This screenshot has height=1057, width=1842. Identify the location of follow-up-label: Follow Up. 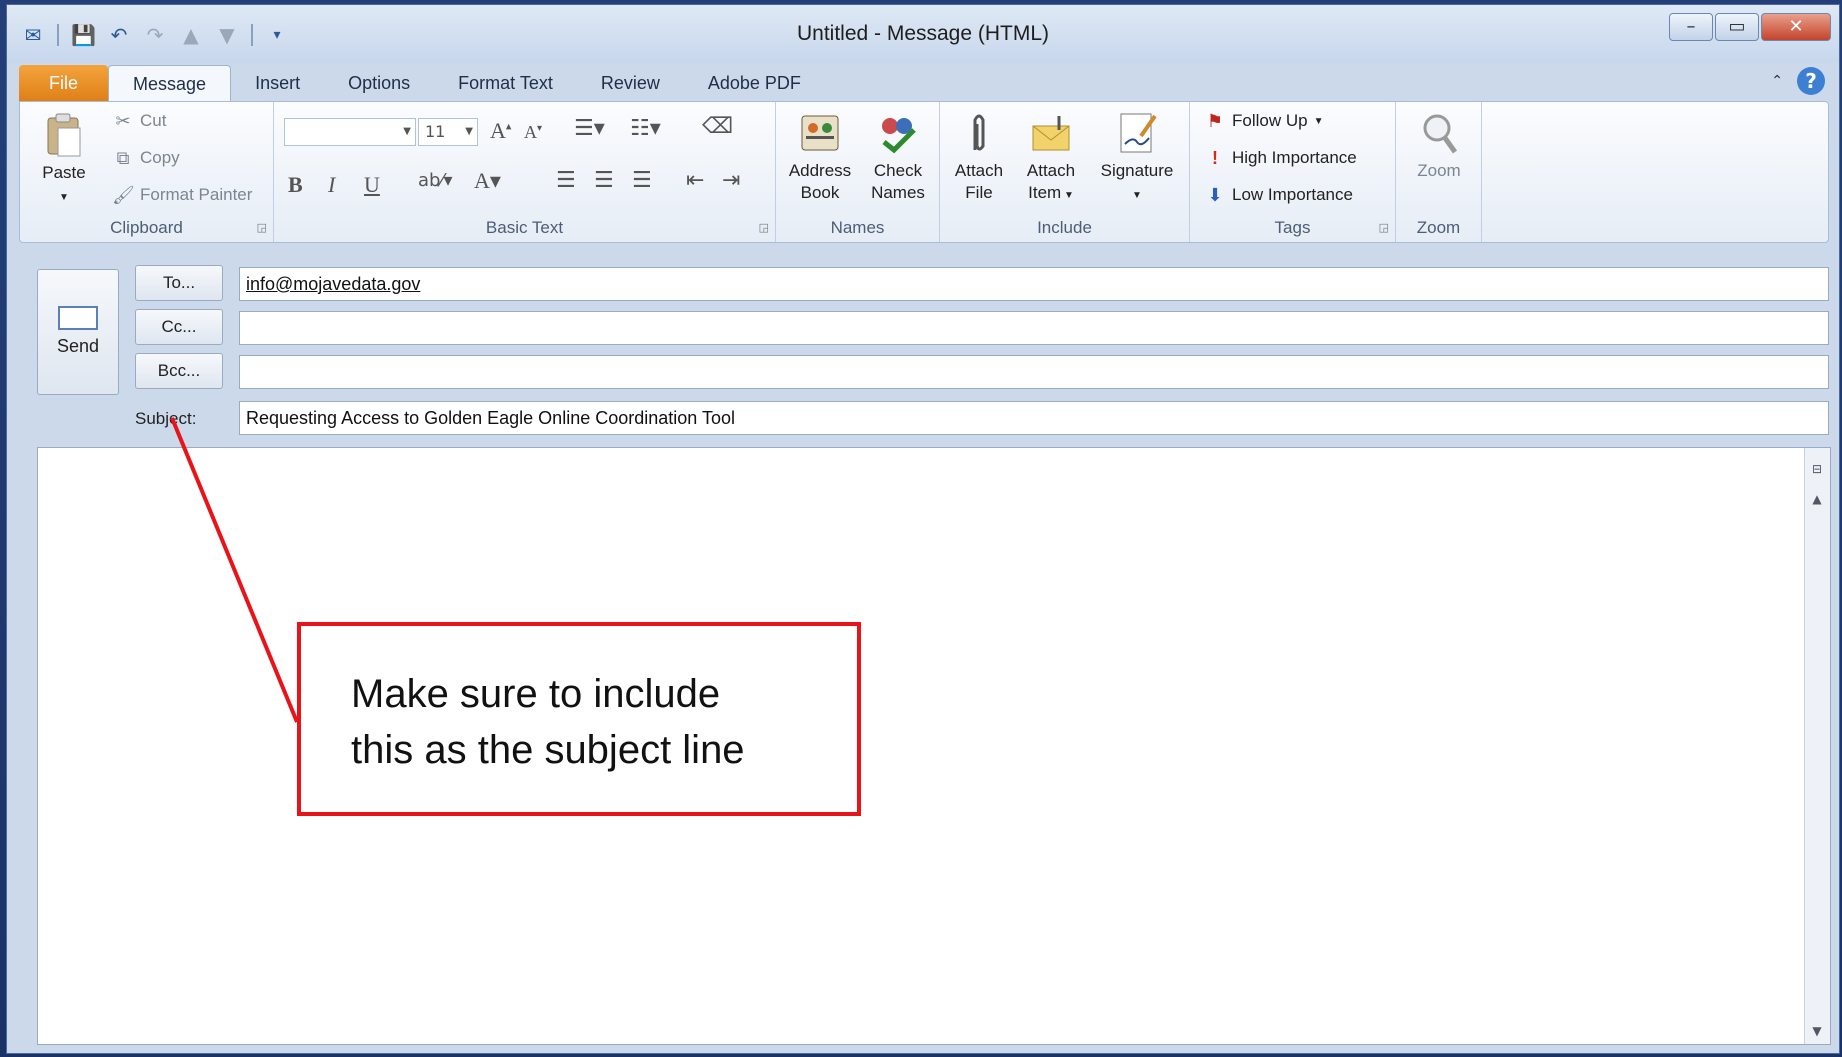
(1270, 120).